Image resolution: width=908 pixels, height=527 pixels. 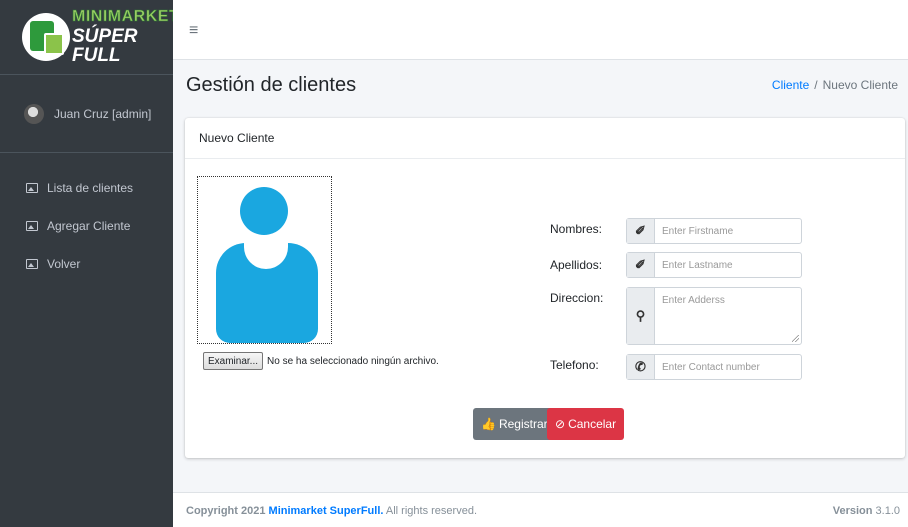 I want to click on user-panel: Juan Cruz [admin], so click(x=86, y=114).